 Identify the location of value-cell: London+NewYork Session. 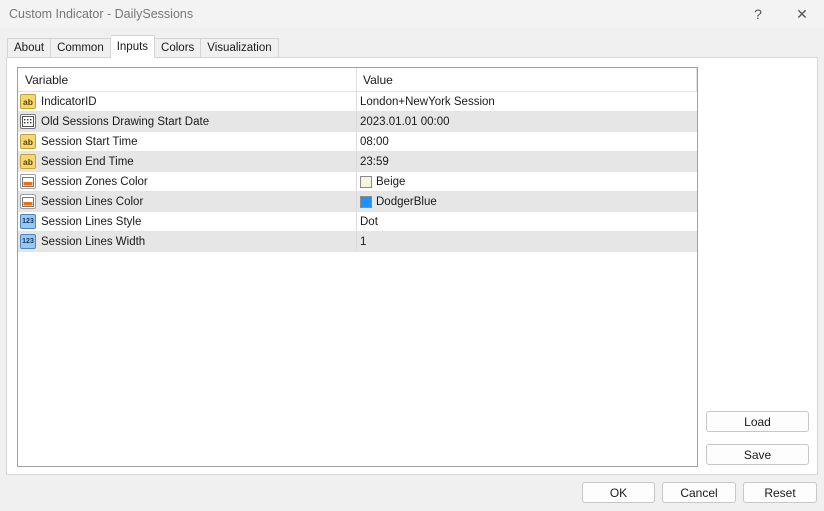
(527, 101).